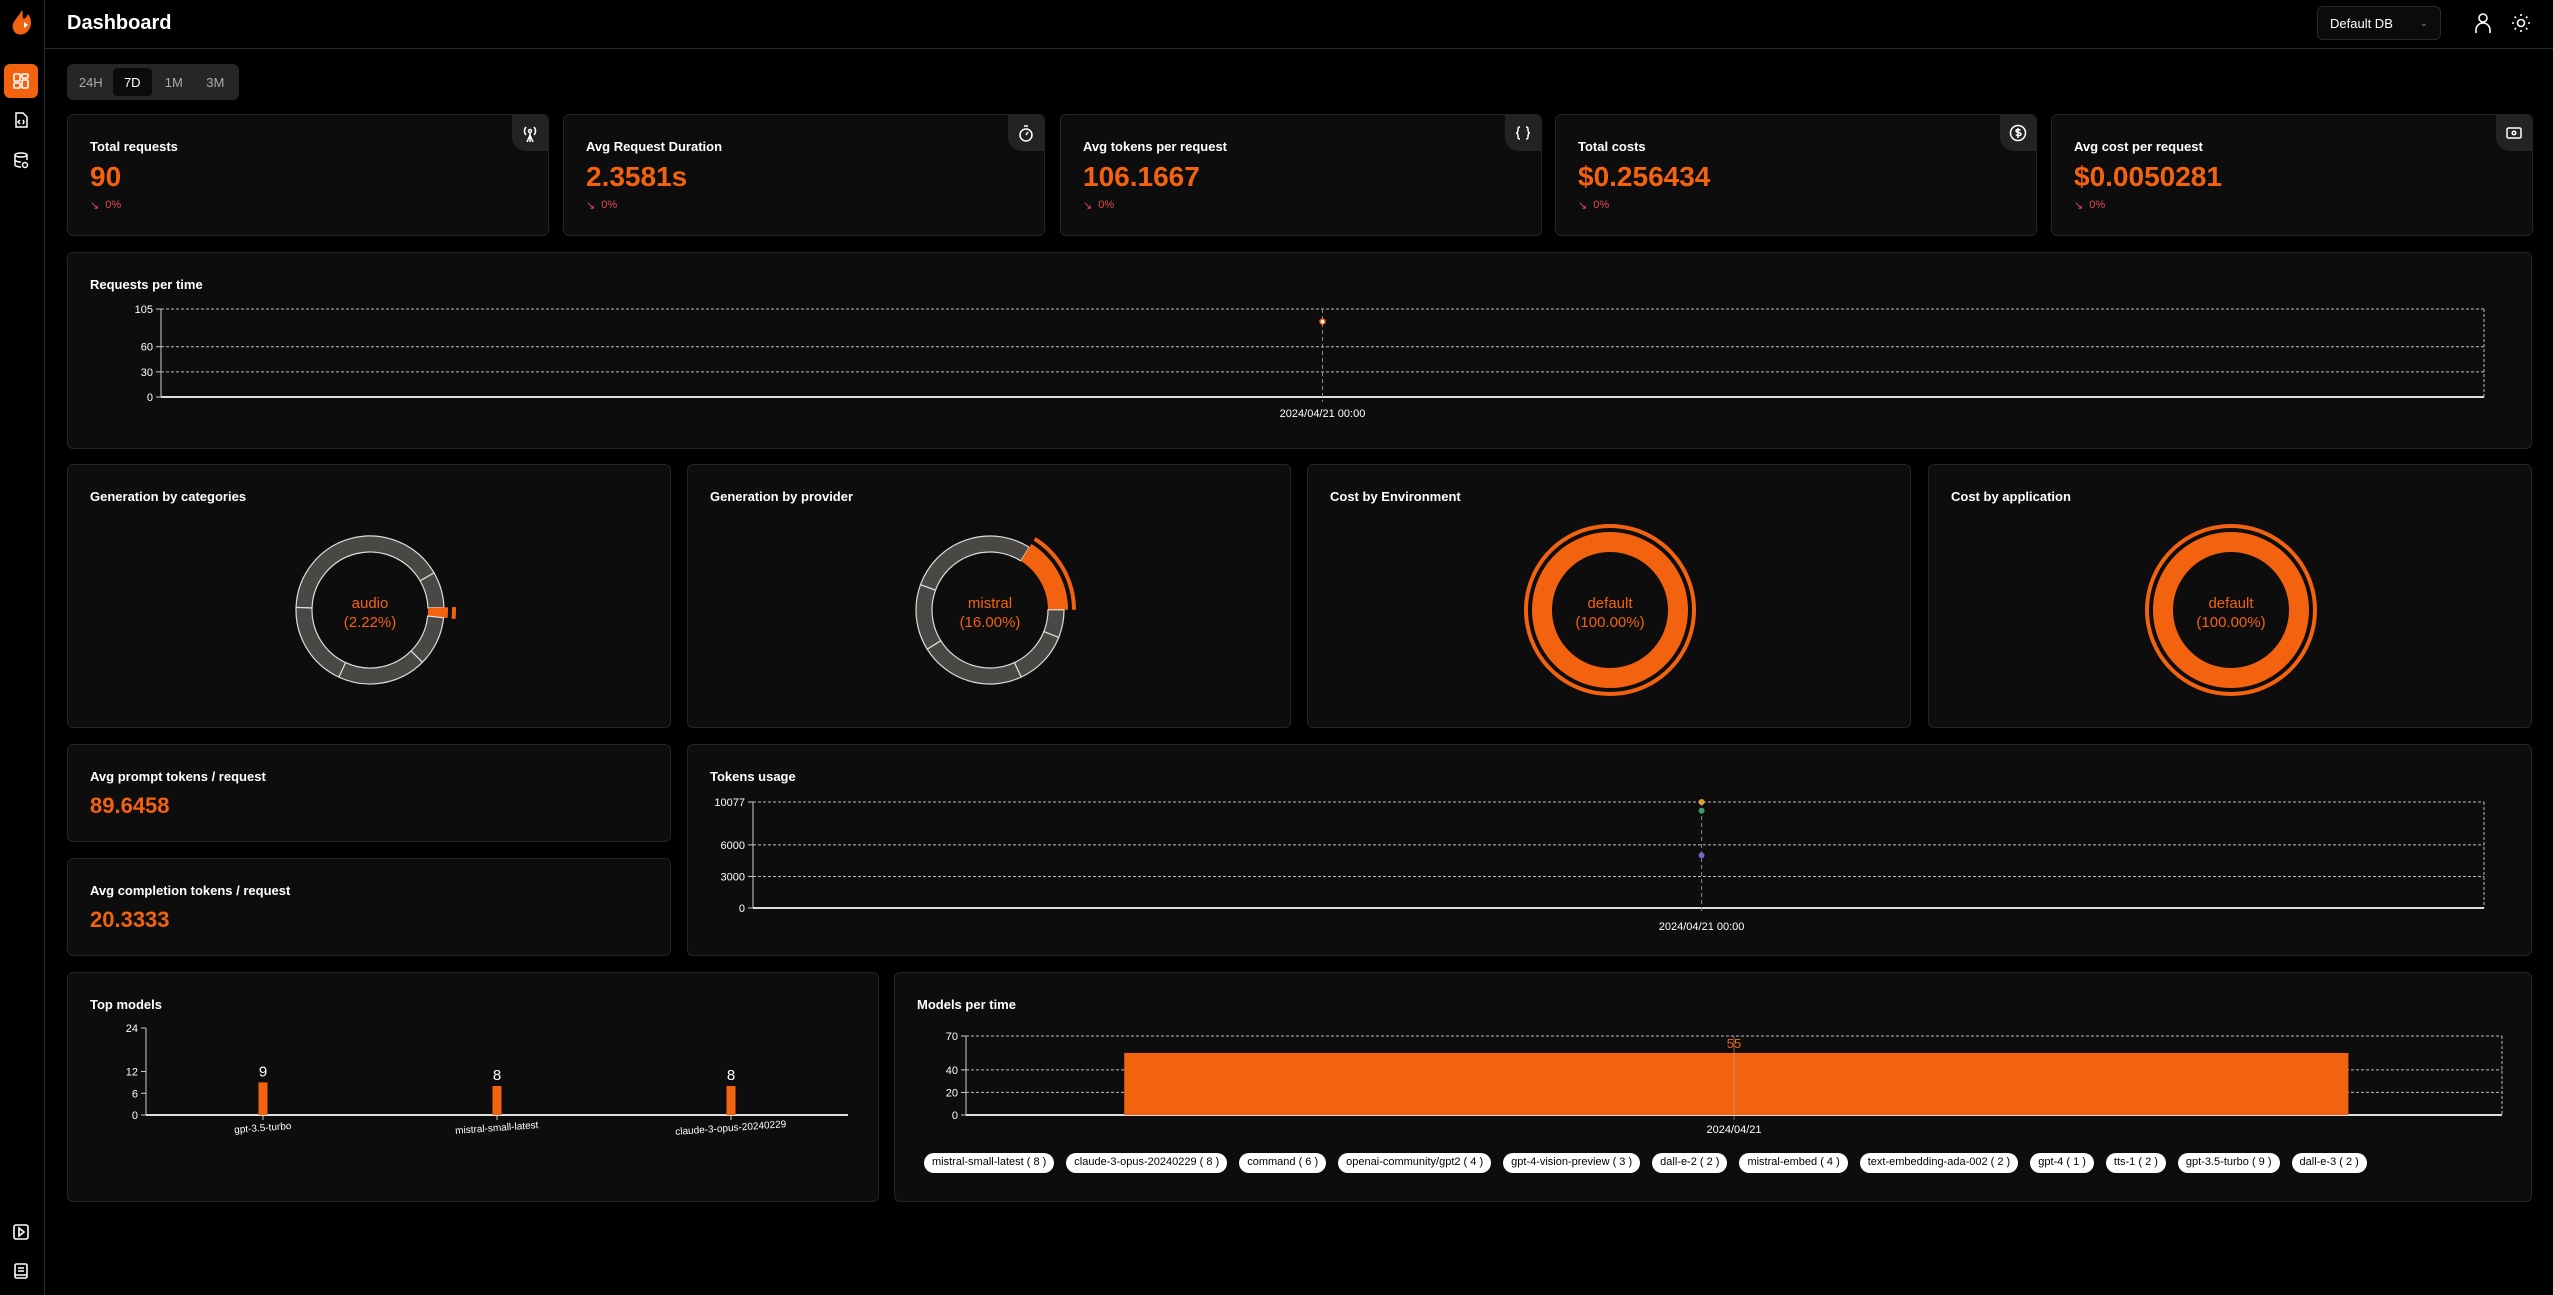 The image size is (2553, 1295). I want to click on y-tick-label: 60, so click(147, 348).